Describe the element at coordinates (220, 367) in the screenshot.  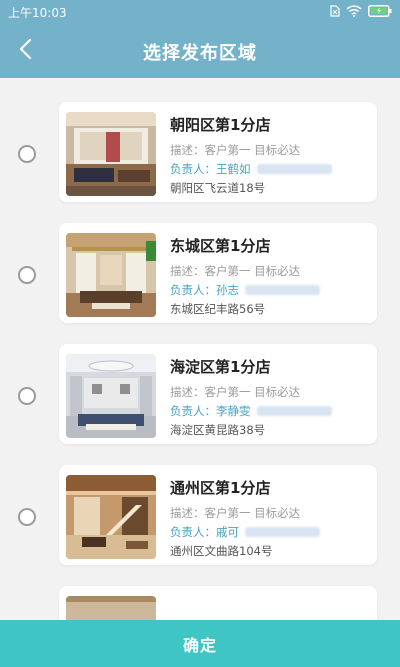
I see `store-name: 海淀区第1分店` at that location.